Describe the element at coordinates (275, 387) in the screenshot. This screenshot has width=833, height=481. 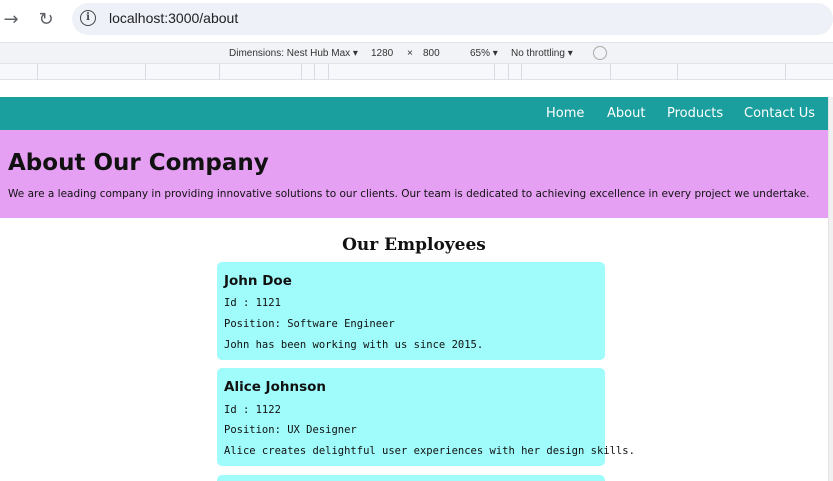
I see `employee-name: Alice Johnson` at that location.